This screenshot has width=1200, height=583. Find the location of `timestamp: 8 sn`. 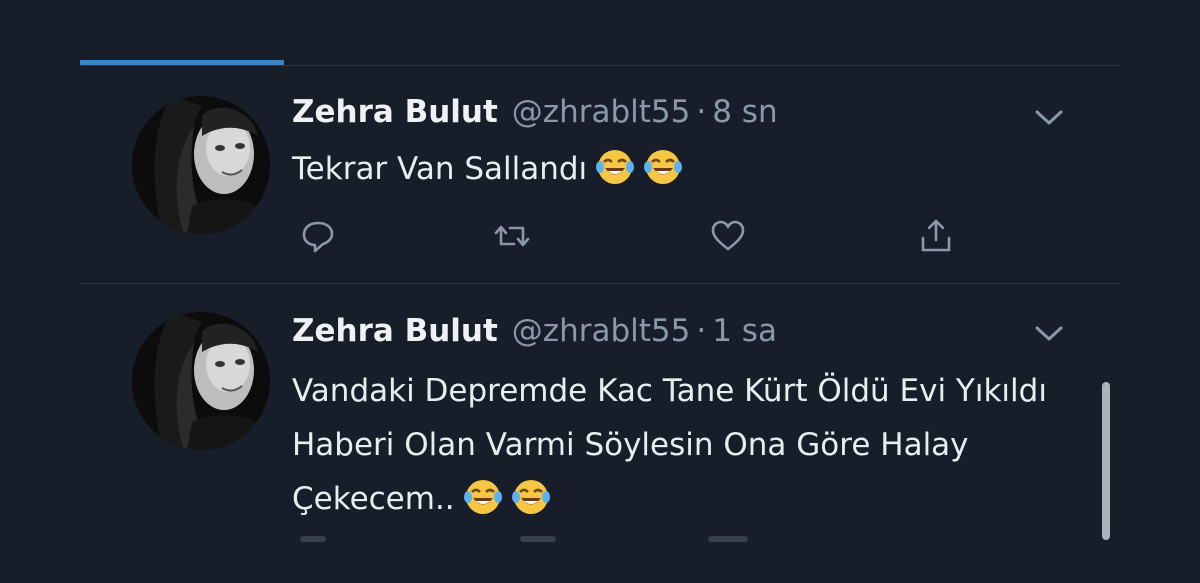

timestamp: 8 sn is located at coordinates (744, 112).